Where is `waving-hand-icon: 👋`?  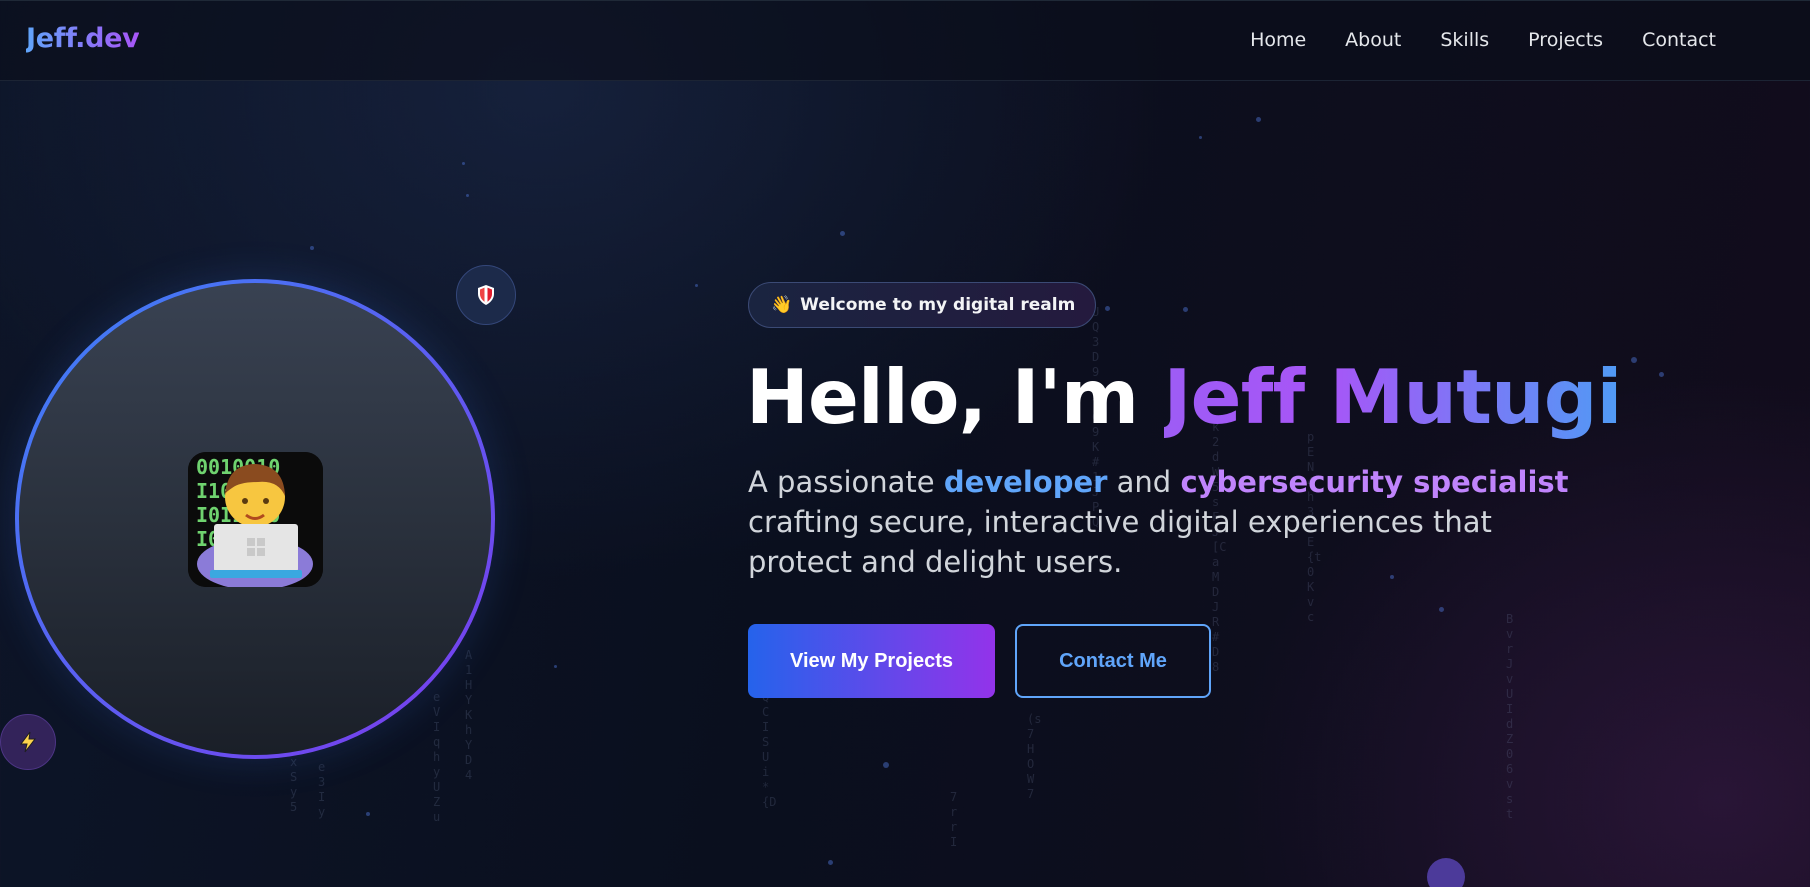 waving-hand-icon: 👋 is located at coordinates (782, 305).